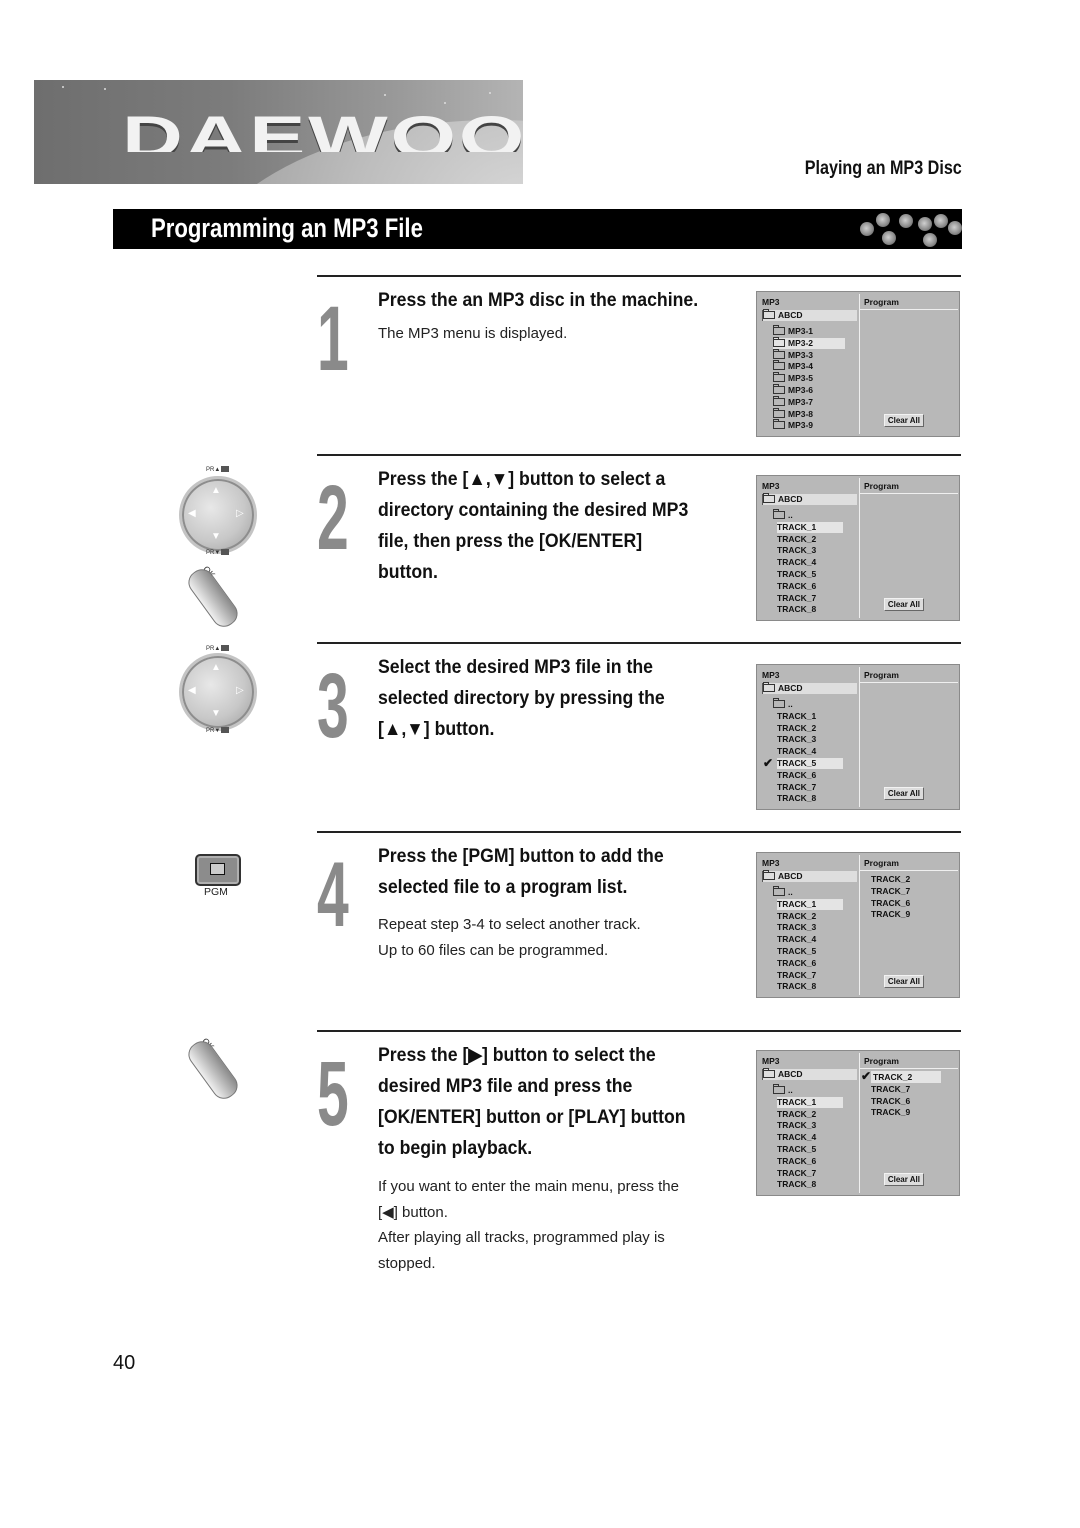  What do you see at coordinates (124, 1363) in the screenshot?
I see `page-number: 40` at bounding box center [124, 1363].